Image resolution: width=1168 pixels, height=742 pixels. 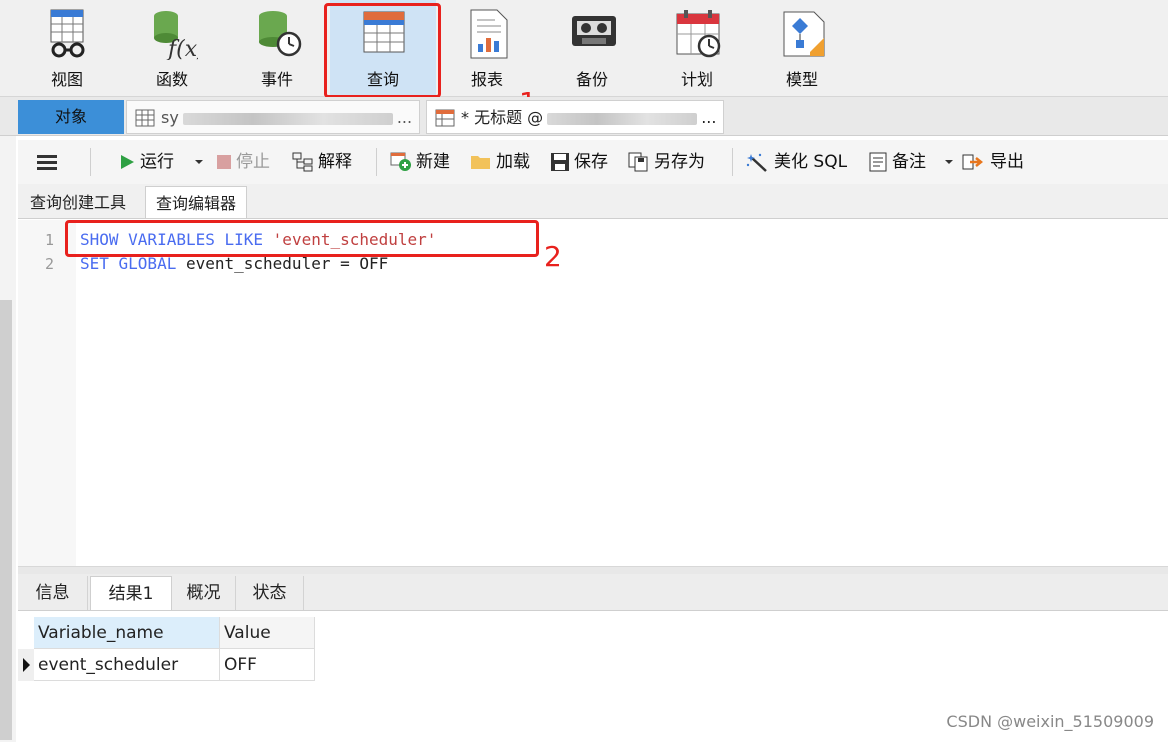 What do you see at coordinates (335, 162) in the screenshot?
I see `explain-label: 解释` at bounding box center [335, 162].